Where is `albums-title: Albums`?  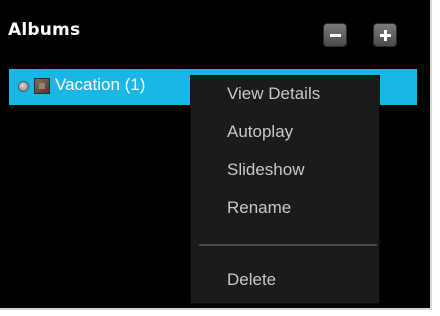
albums-title: Albums is located at coordinates (44, 30).